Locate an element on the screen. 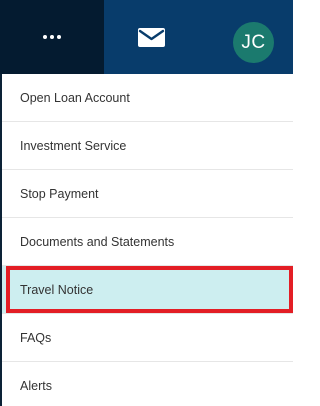 Image resolution: width=320 pixels, height=406 pixels. menu-item-label: Travel Notice is located at coordinates (57, 289).